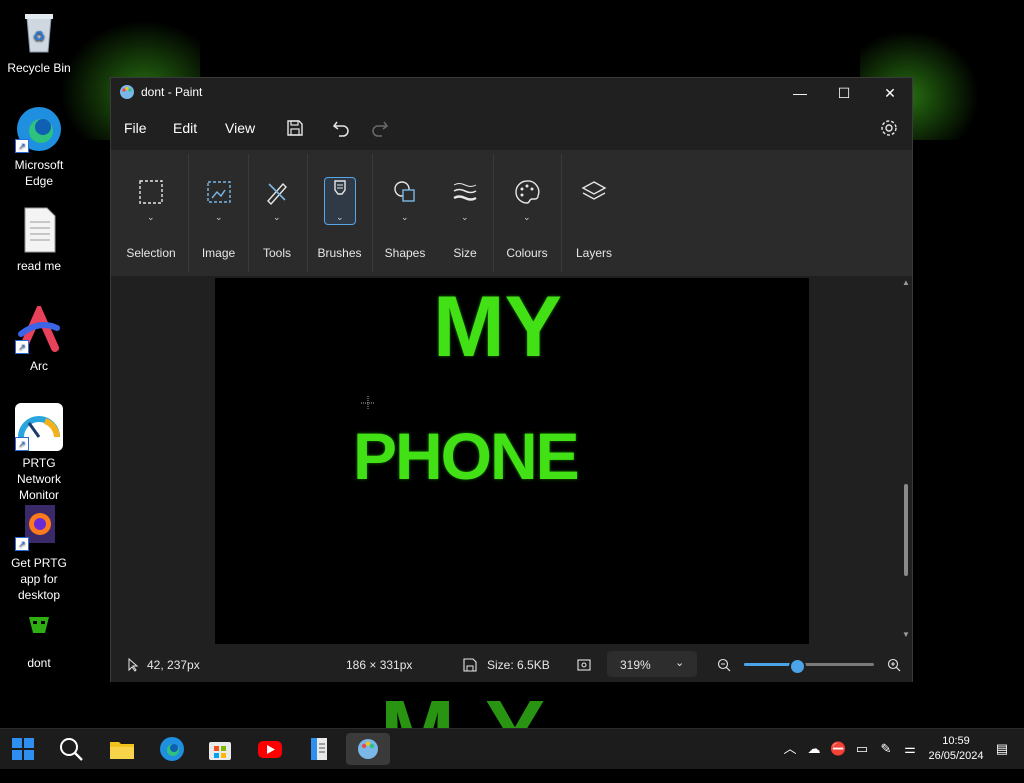 Image resolution: width=1024 pixels, height=783 pixels. I want to click on image-file-icon, so click(39, 627).